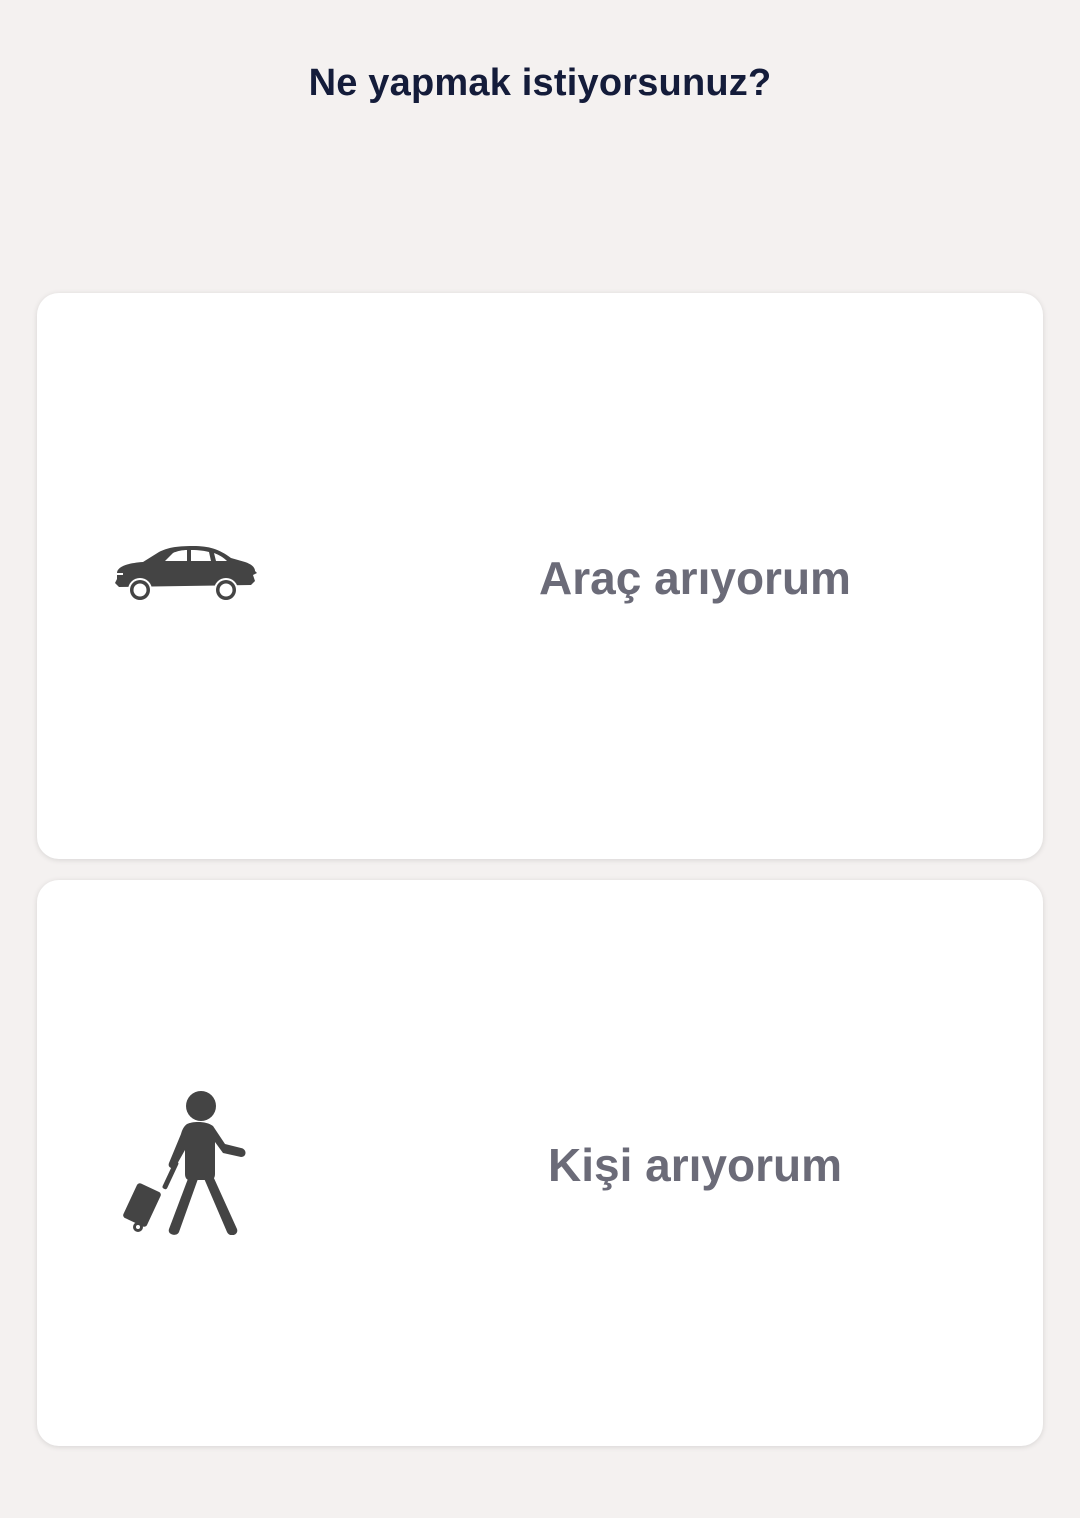 The height and width of the screenshot is (1518, 1080). What do you see at coordinates (695, 578) in the screenshot?
I see `option-label-vehicle: Araç arıyorum` at bounding box center [695, 578].